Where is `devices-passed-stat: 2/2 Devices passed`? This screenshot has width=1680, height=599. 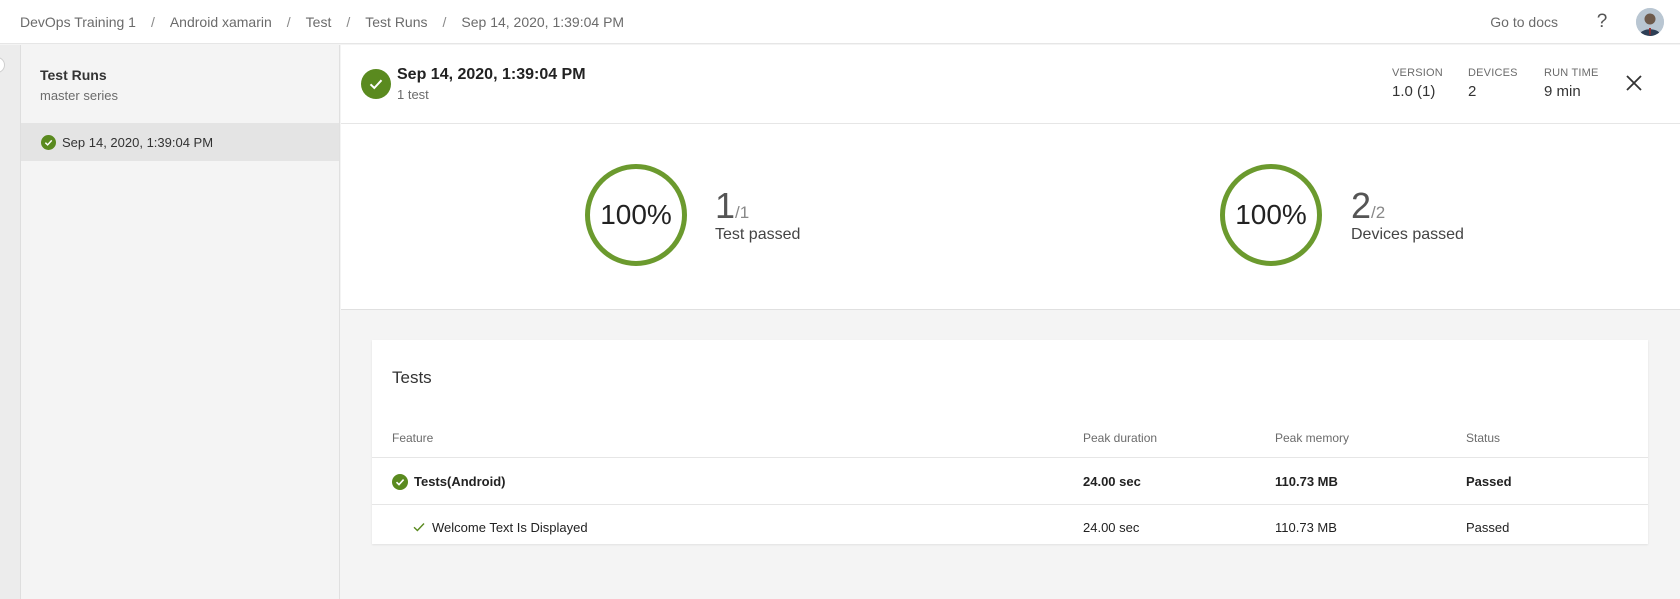 devices-passed-stat: 2/2 Devices passed is located at coordinates (1407, 216).